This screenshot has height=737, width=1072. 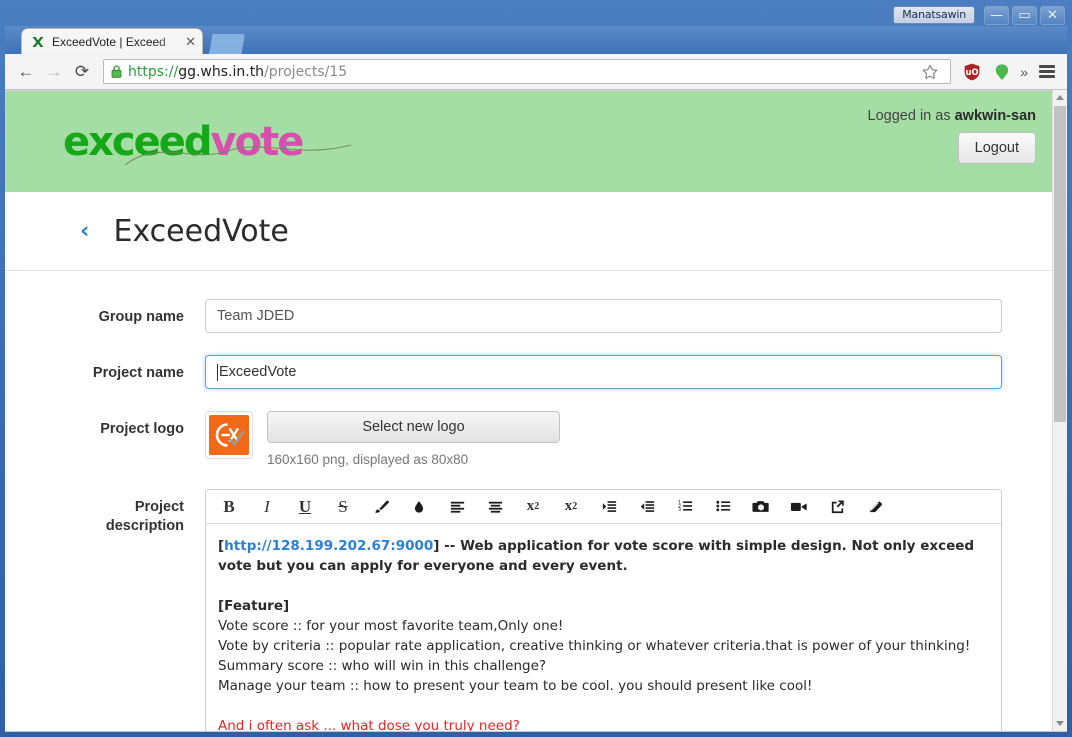 I want to click on url-scheme: https://, so click(x=153, y=71).